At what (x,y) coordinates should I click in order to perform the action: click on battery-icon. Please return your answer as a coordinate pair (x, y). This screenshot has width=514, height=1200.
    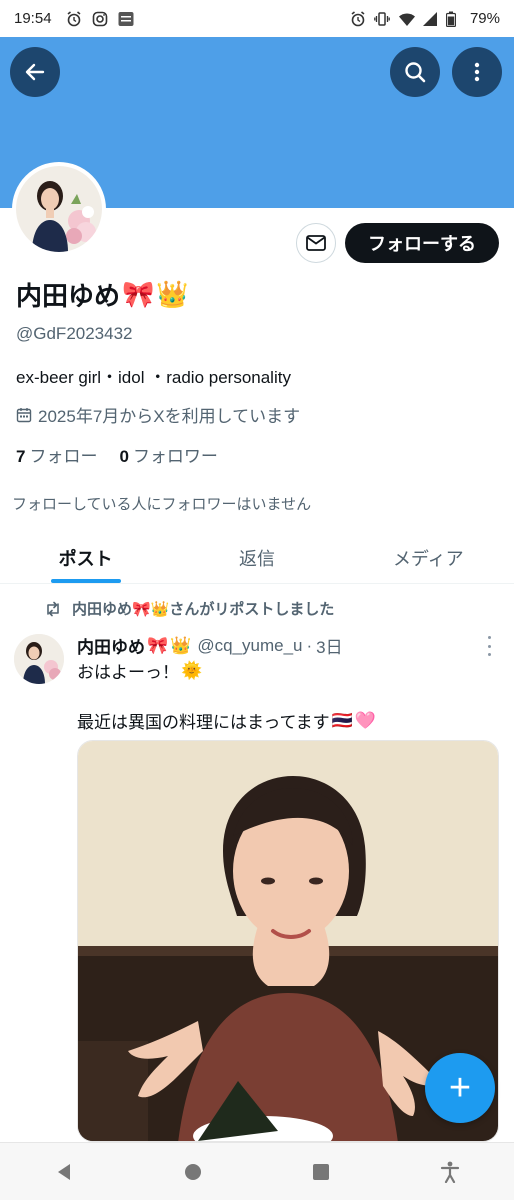
    Looking at the image, I should click on (453, 19).